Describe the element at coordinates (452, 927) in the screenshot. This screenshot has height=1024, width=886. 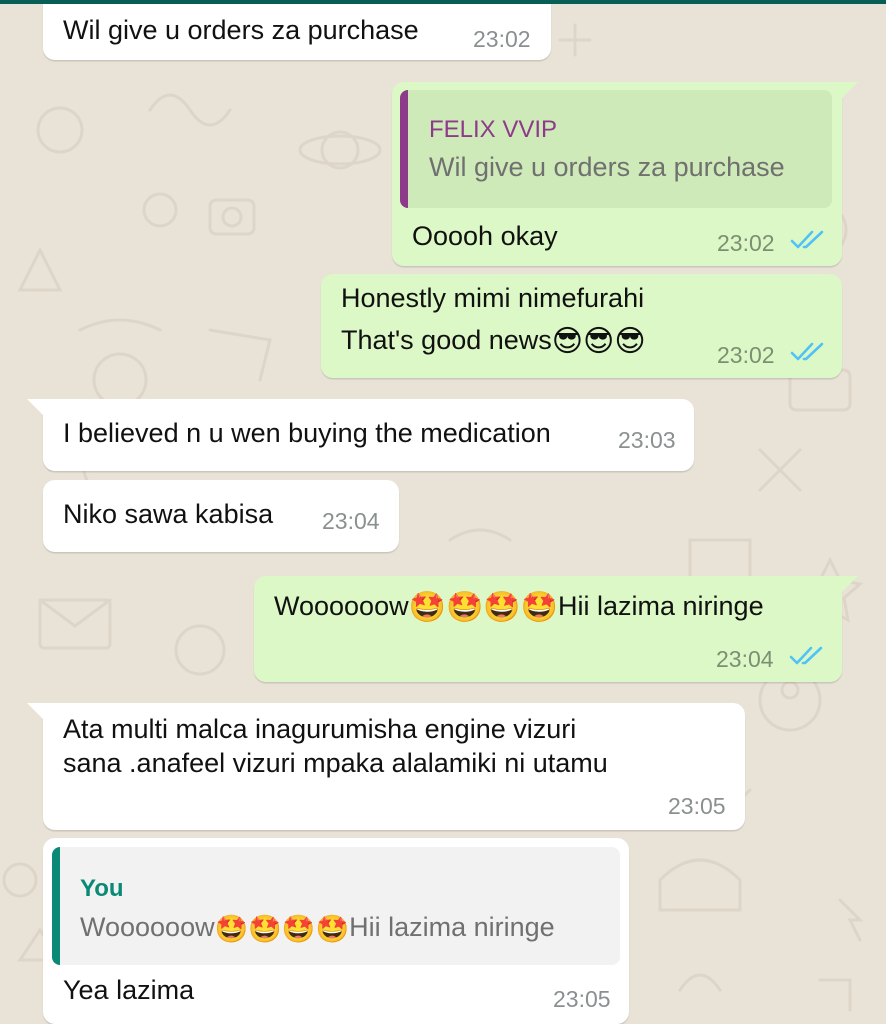
I see `quote-text-part: Hii lazima niringe` at that location.